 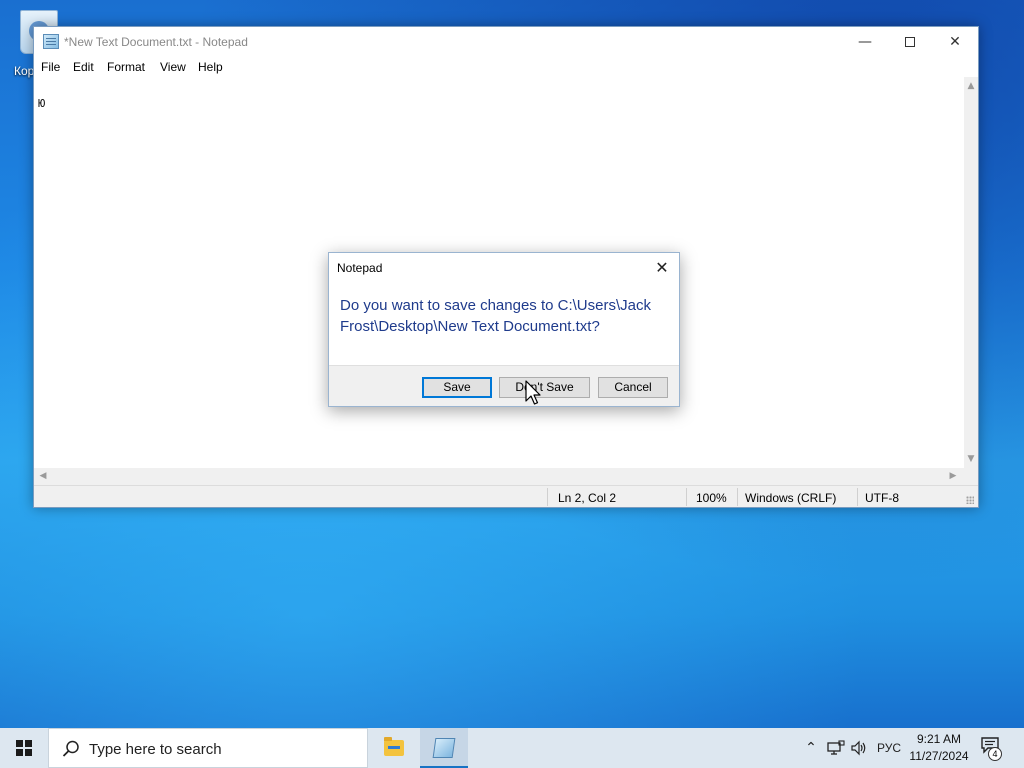 What do you see at coordinates (939, 748) in the screenshot?
I see `clock: 9:21 AM 11/27/2024` at bounding box center [939, 748].